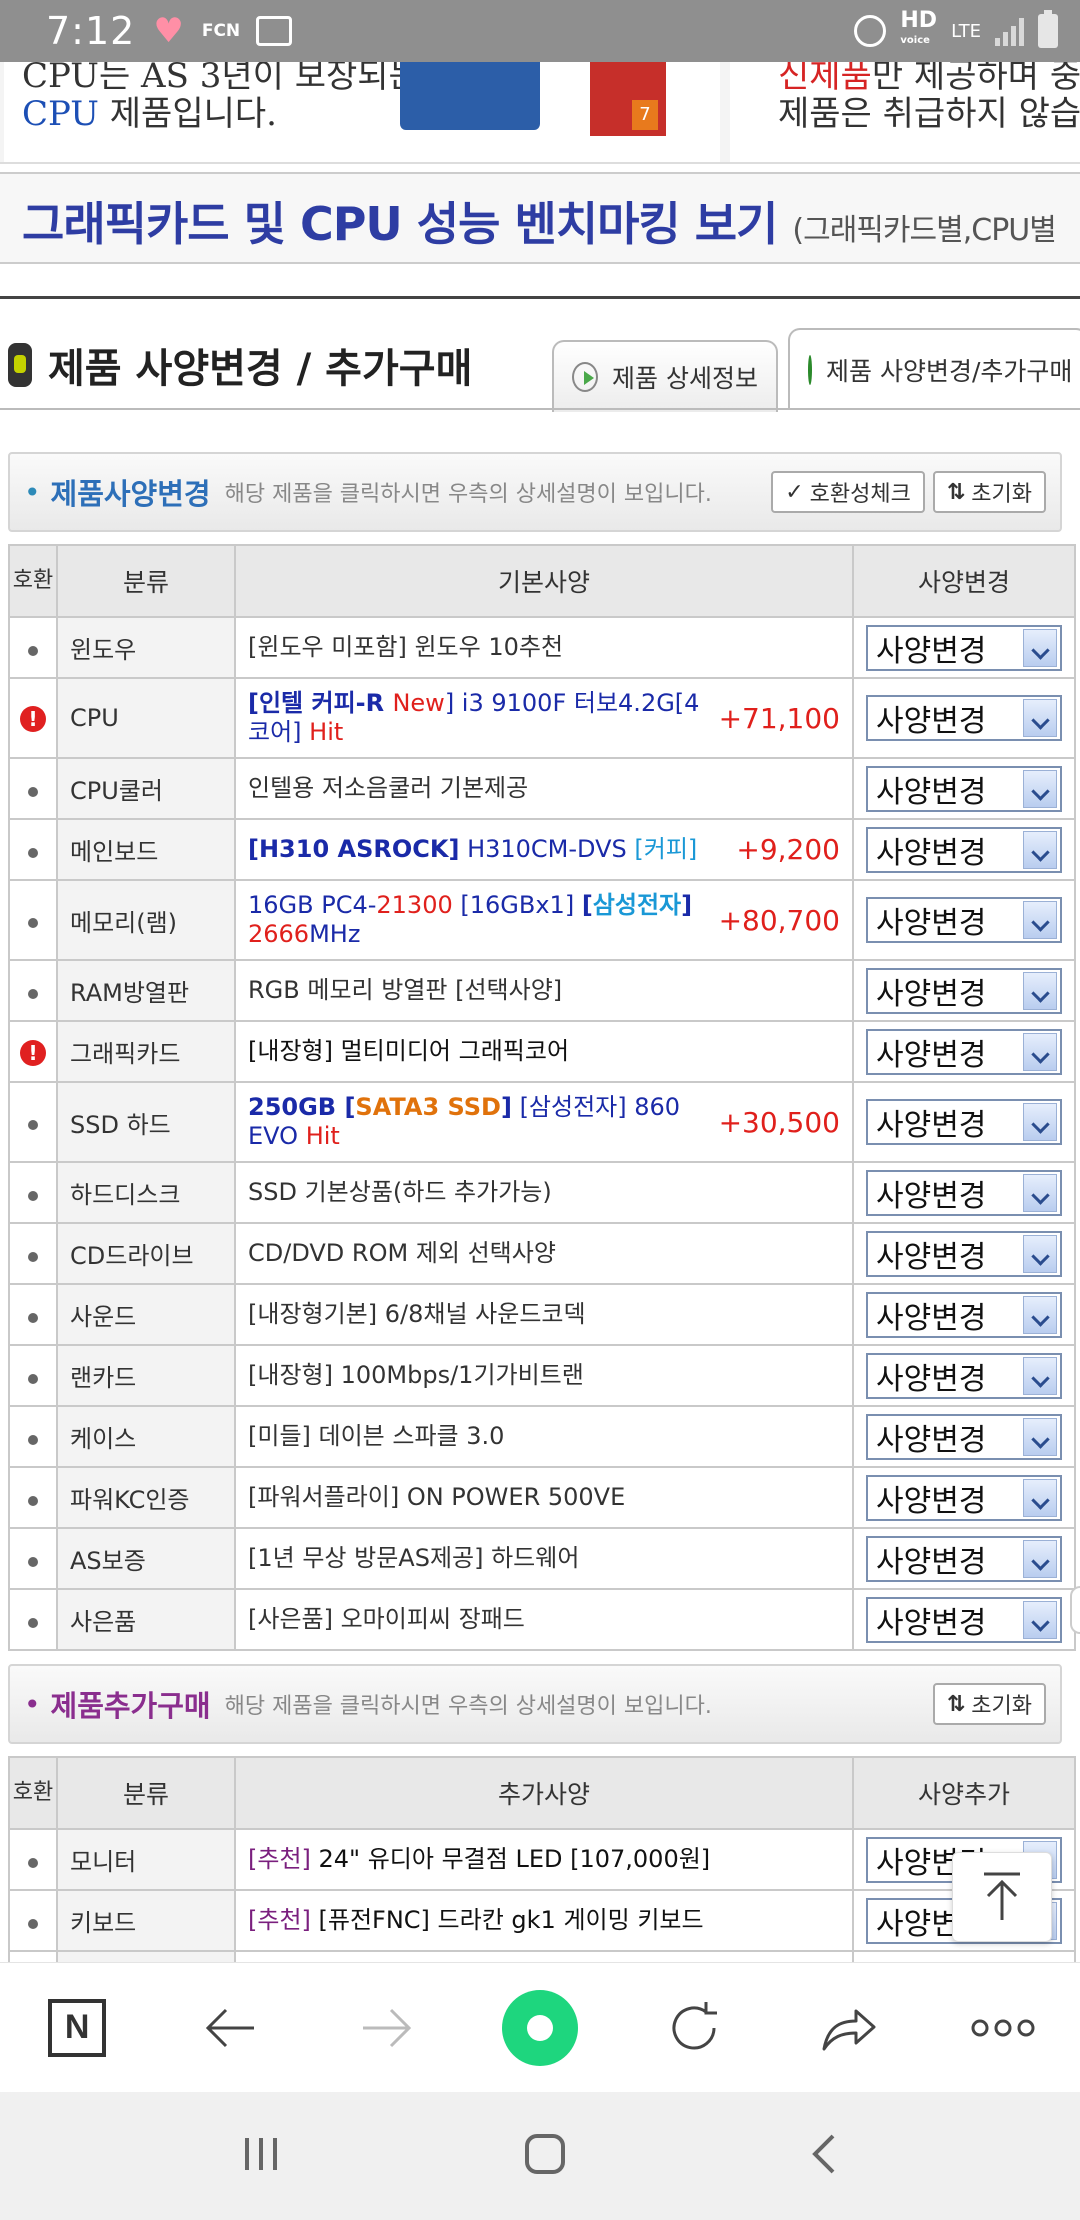 Image resolution: width=1080 pixels, height=2220 pixels. What do you see at coordinates (146, 647) in the screenshot?
I see `row-category: 윈도우` at bounding box center [146, 647].